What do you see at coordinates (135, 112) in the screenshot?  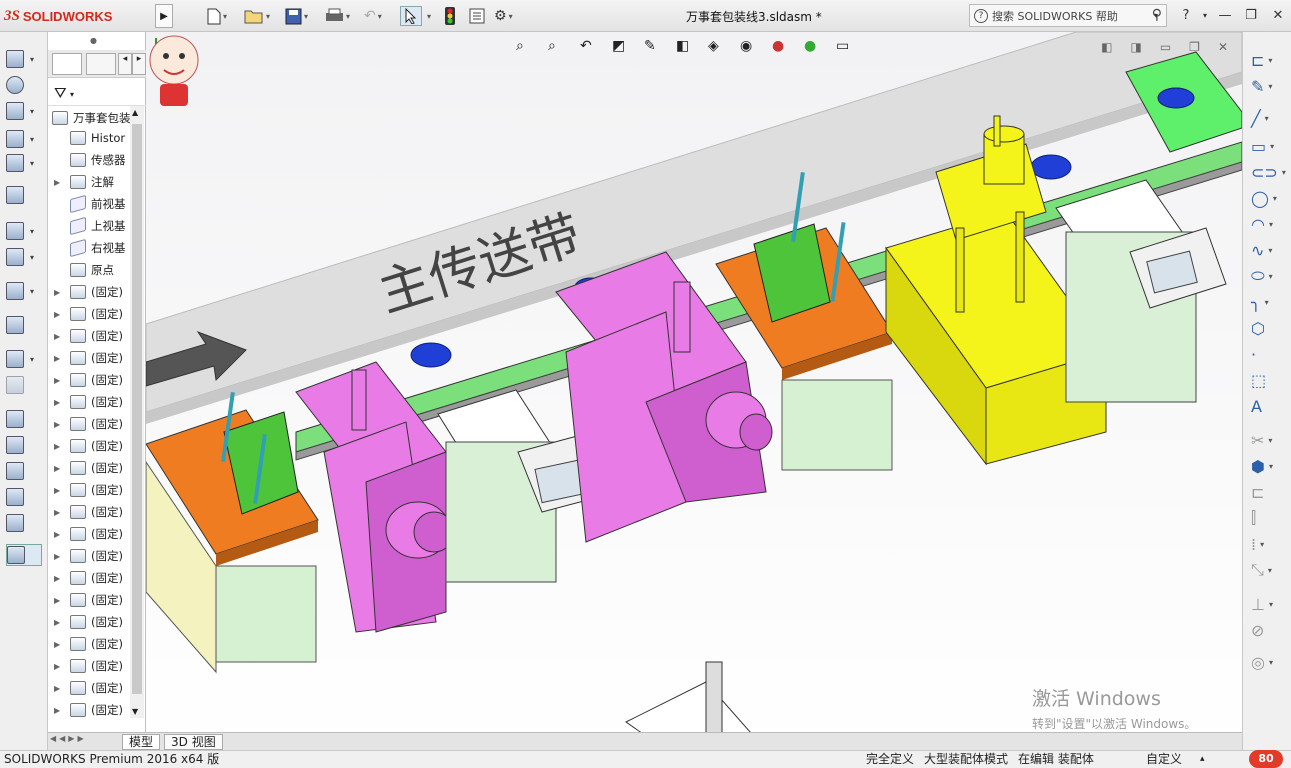 I see `scroll-up-icon: ▲` at bounding box center [135, 112].